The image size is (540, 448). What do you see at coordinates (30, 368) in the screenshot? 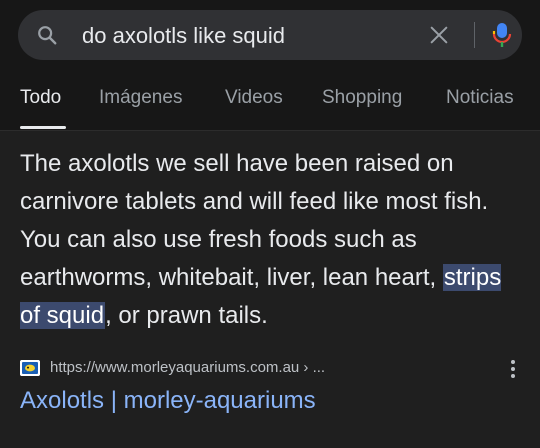
I see `site-favicon-icon` at bounding box center [30, 368].